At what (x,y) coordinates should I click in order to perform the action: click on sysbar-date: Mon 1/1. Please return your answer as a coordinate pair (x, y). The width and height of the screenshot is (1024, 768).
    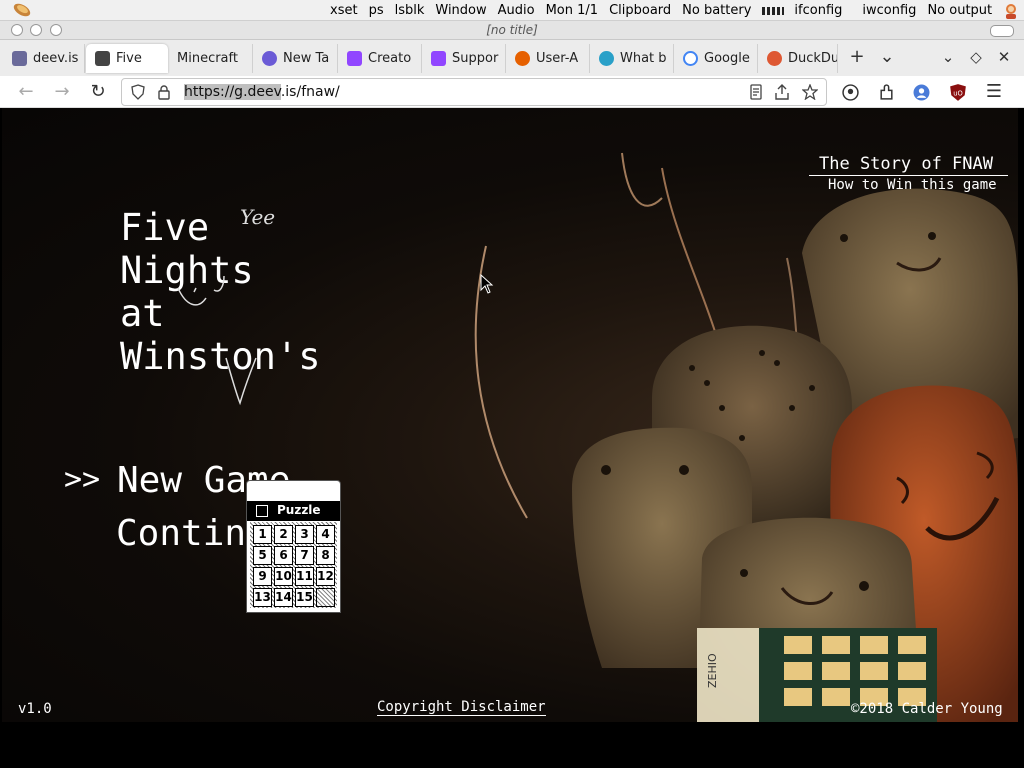
    Looking at the image, I should click on (572, 10).